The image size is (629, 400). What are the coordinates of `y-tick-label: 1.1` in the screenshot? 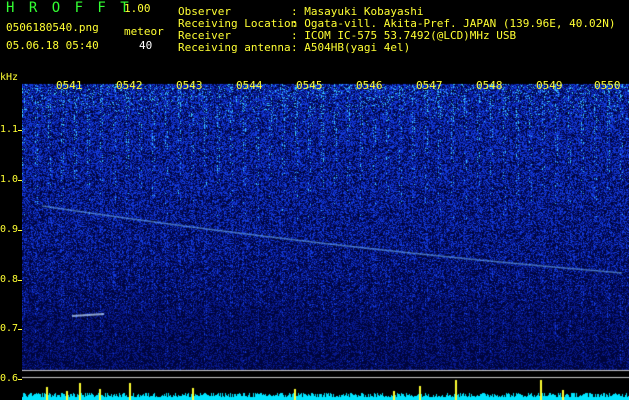 It's located at (9, 129).